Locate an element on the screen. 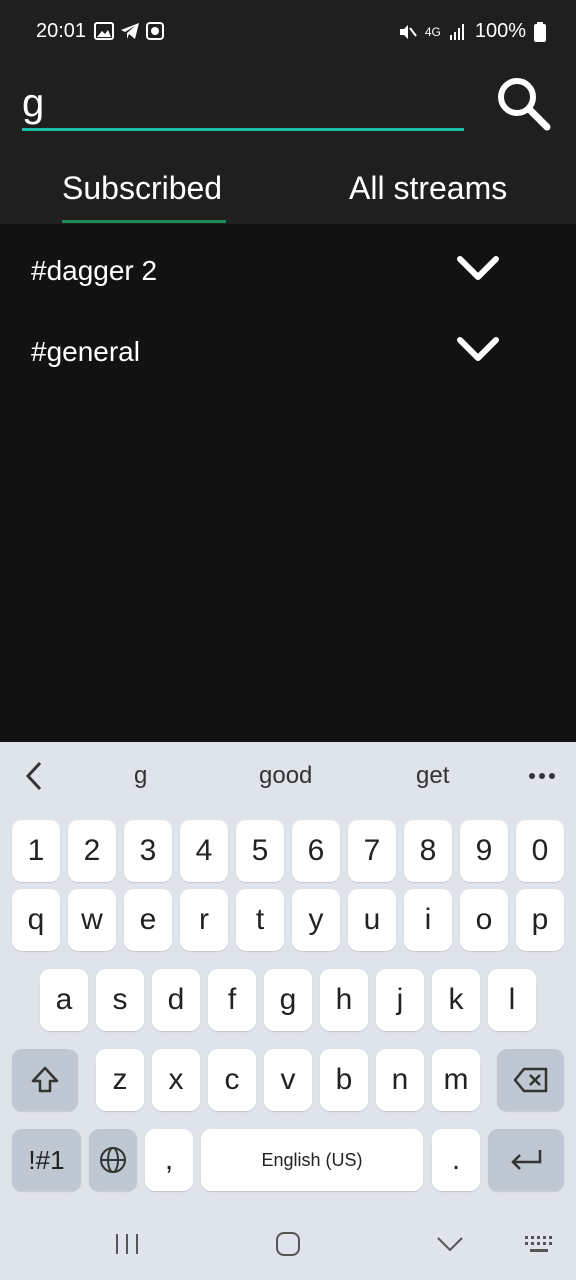 Image resolution: width=576 pixels, height=1280 pixels. key-label: 2 is located at coordinates (92, 850).